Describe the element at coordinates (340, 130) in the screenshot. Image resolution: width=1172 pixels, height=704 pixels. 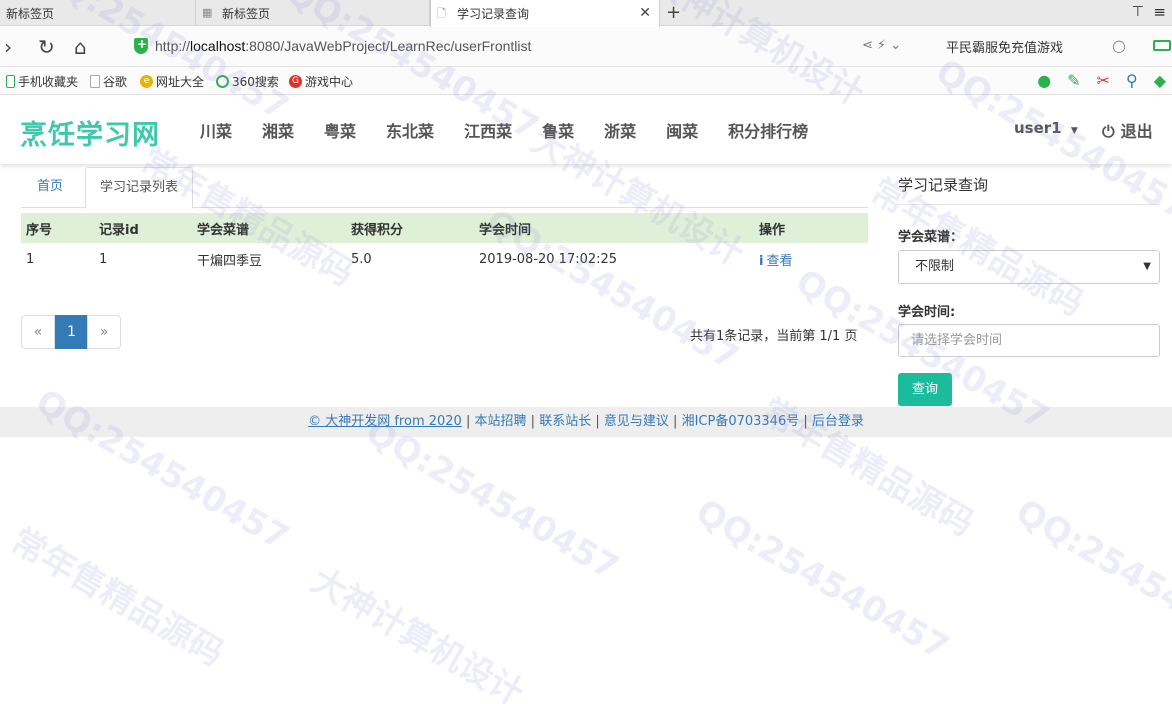
I see `nav-item-yue: 粤菜` at that location.